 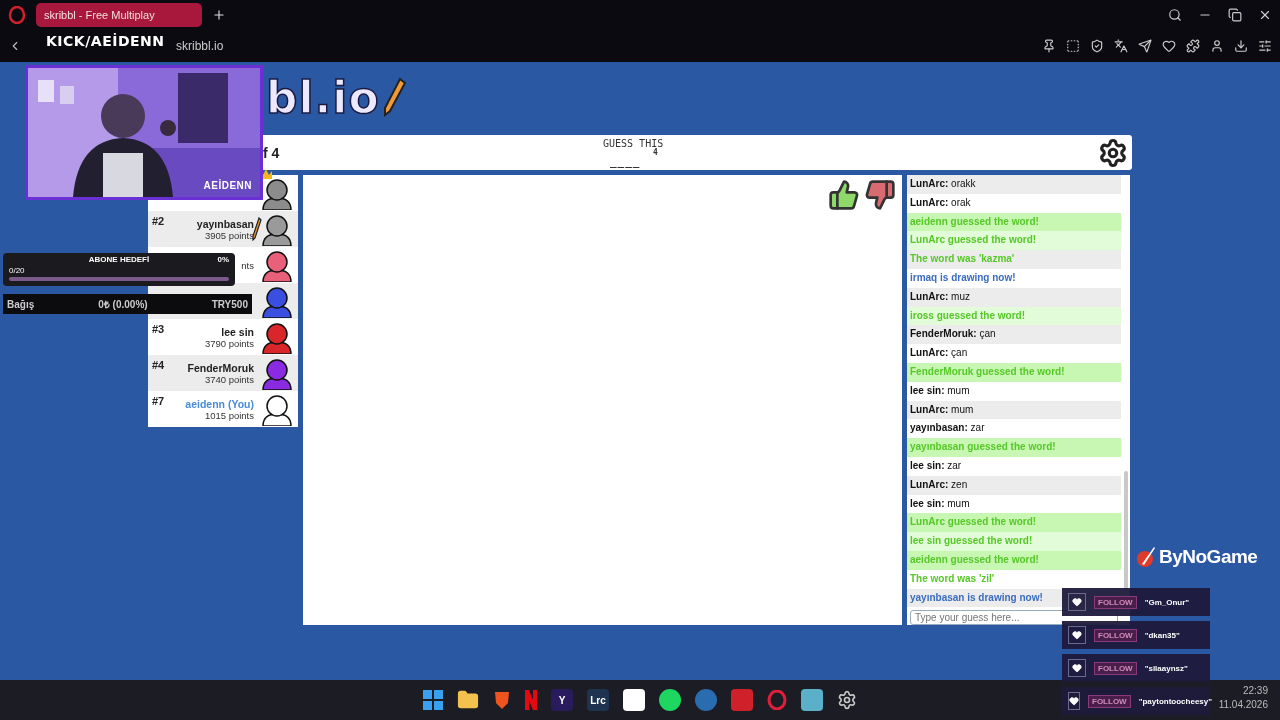 What do you see at coordinates (1146, 557) in the screenshot?
I see `sponsor-logo-icon` at bounding box center [1146, 557].